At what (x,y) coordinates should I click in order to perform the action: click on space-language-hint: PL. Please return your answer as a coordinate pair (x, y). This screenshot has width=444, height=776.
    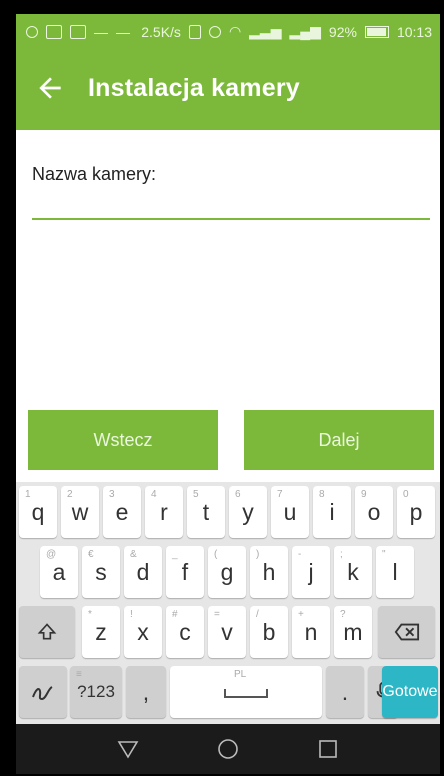
    Looking at the image, I should click on (240, 674).